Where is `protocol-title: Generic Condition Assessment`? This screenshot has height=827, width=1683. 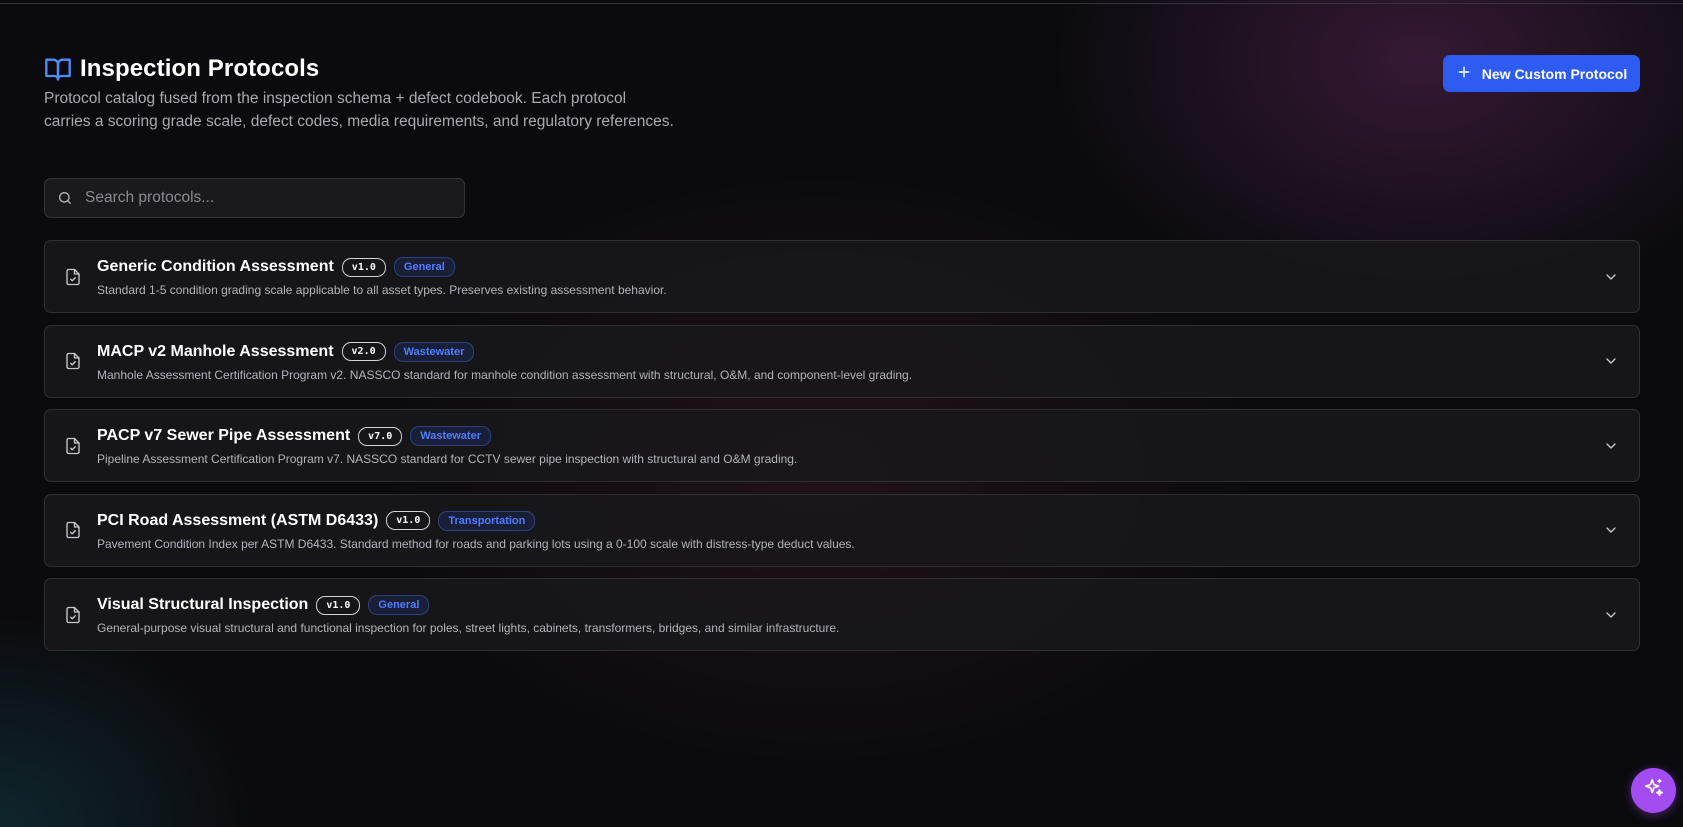
protocol-title: Generic Condition Assessment is located at coordinates (215, 266).